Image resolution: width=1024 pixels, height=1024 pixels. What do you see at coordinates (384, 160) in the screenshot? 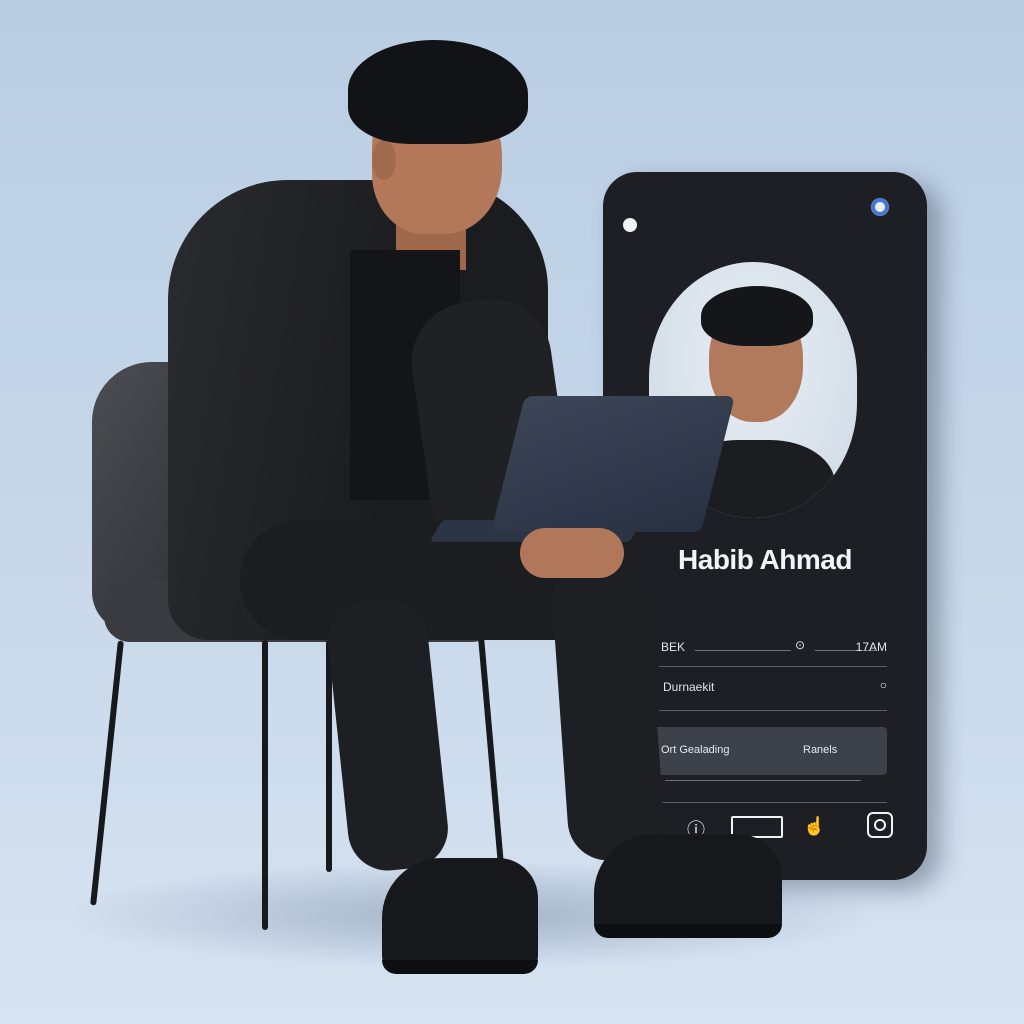
I see `person-ear` at bounding box center [384, 160].